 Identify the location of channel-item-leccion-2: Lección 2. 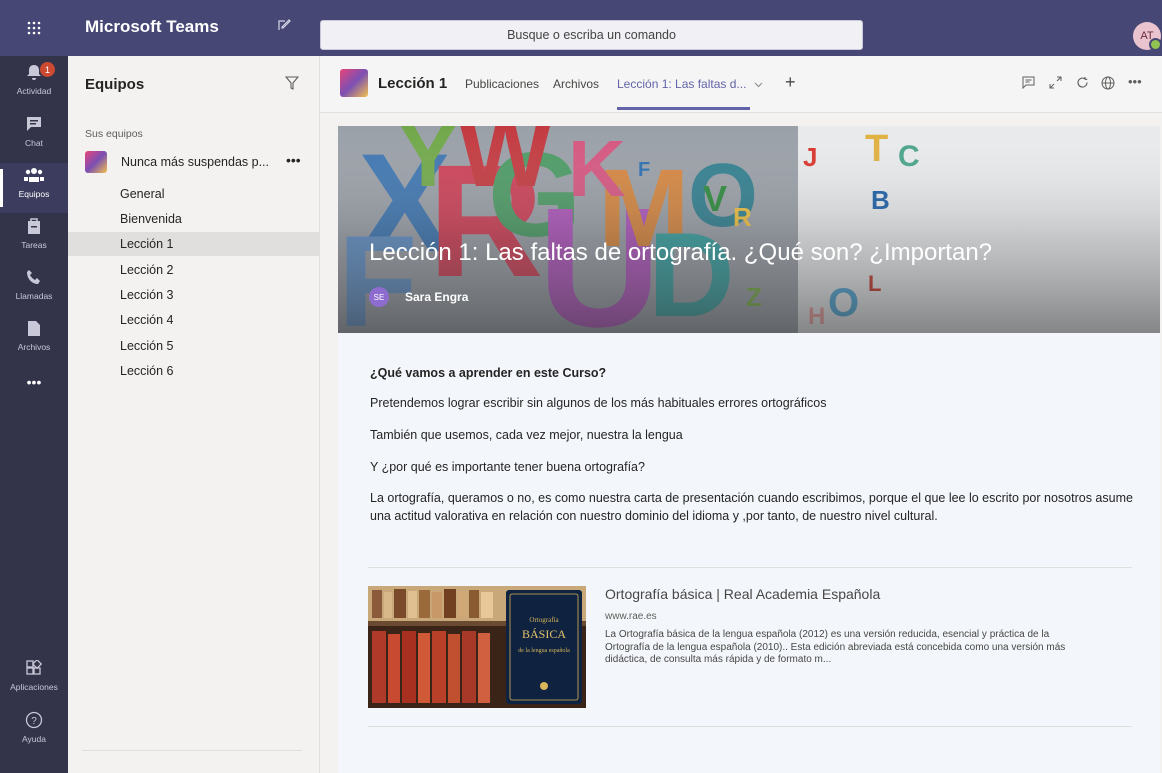
(193, 270).